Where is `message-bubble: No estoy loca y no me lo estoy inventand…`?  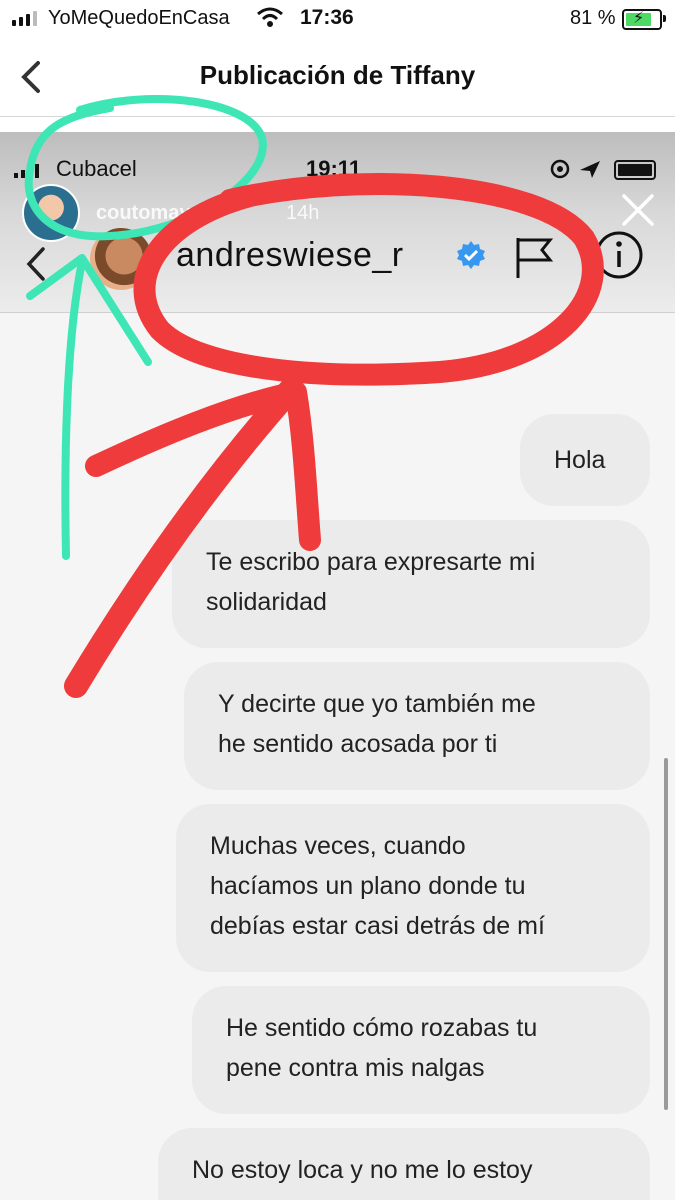
message-bubble: No estoy loca y no me lo estoy inventand… is located at coordinates (404, 1164).